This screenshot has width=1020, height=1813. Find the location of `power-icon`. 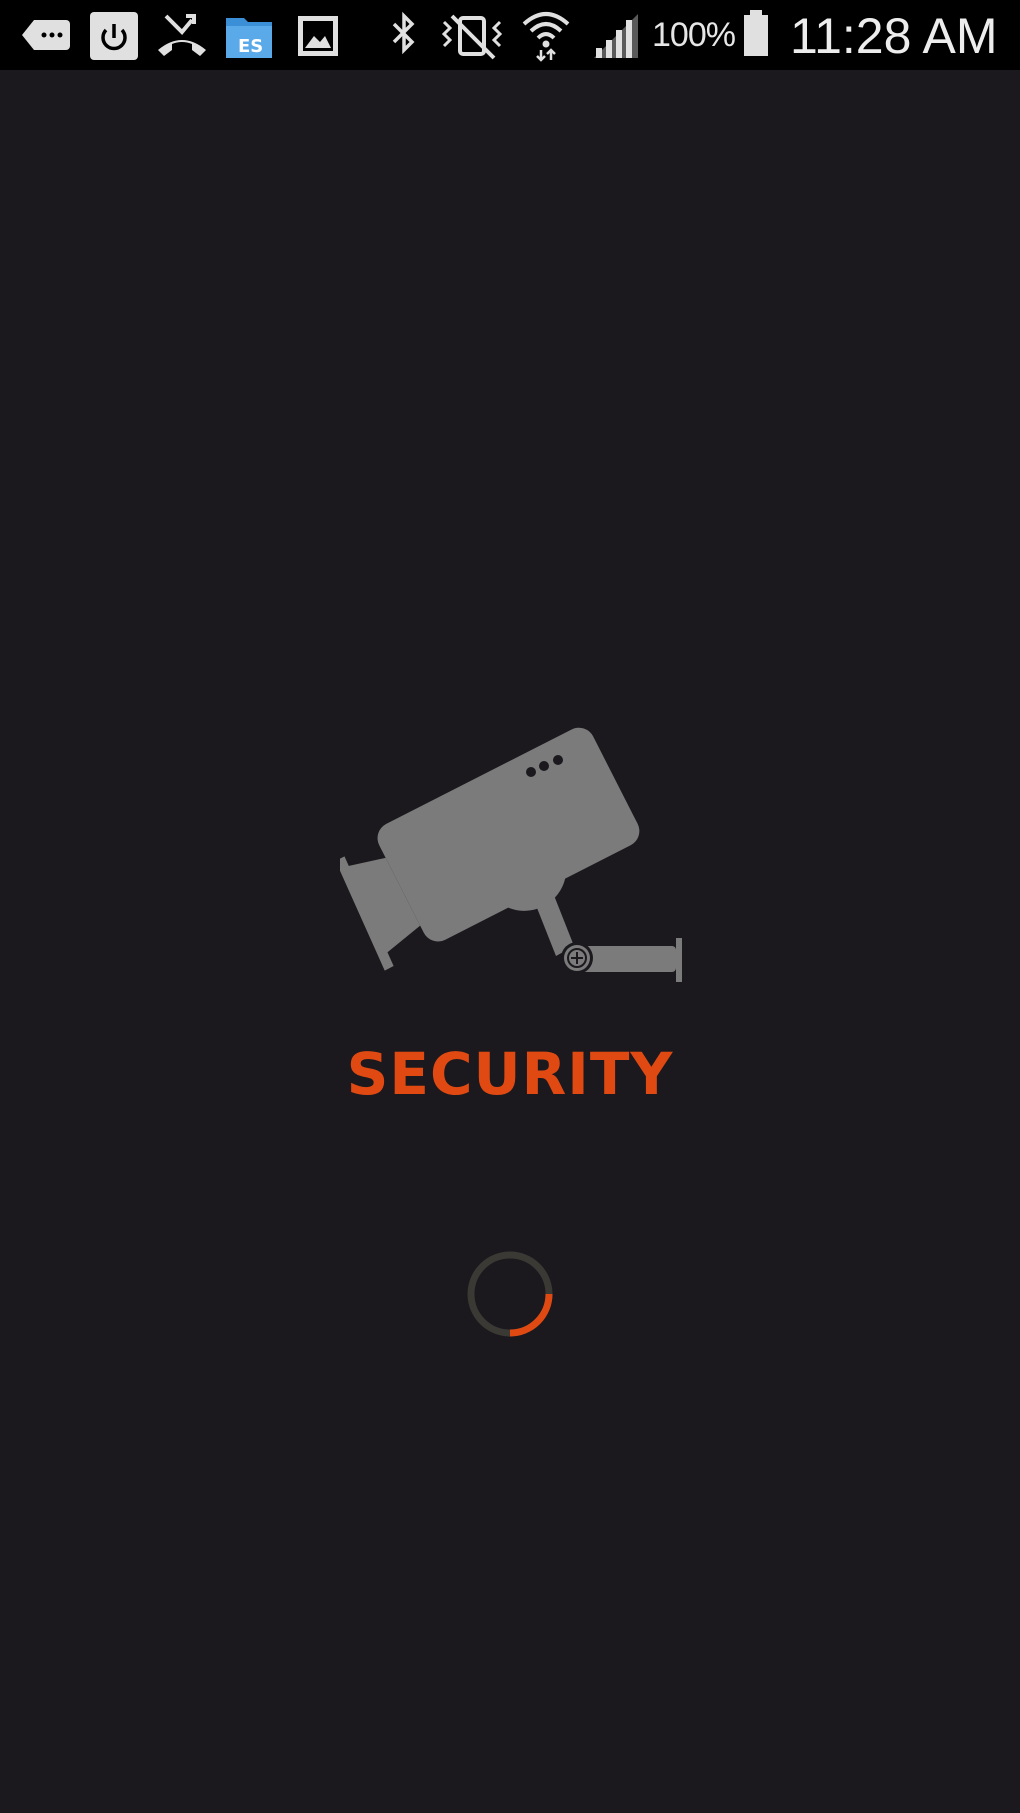

power-icon is located at coordinates (114, 35).